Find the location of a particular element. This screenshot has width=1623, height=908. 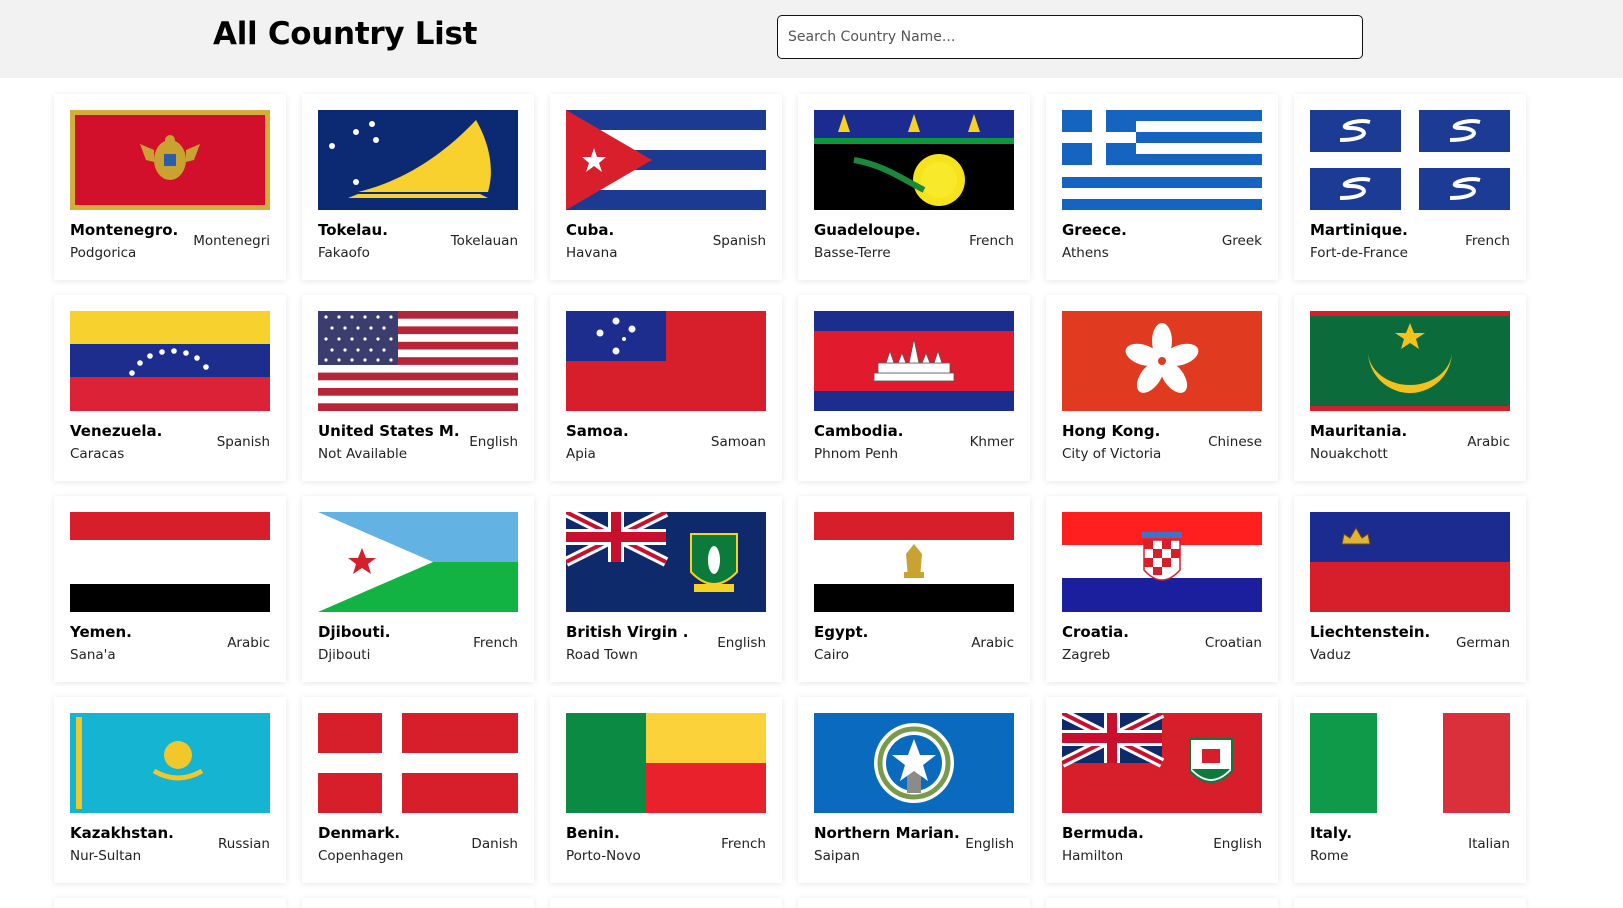

country-card: Northern Marian. Saipan English is located at coordinates (914, 790).